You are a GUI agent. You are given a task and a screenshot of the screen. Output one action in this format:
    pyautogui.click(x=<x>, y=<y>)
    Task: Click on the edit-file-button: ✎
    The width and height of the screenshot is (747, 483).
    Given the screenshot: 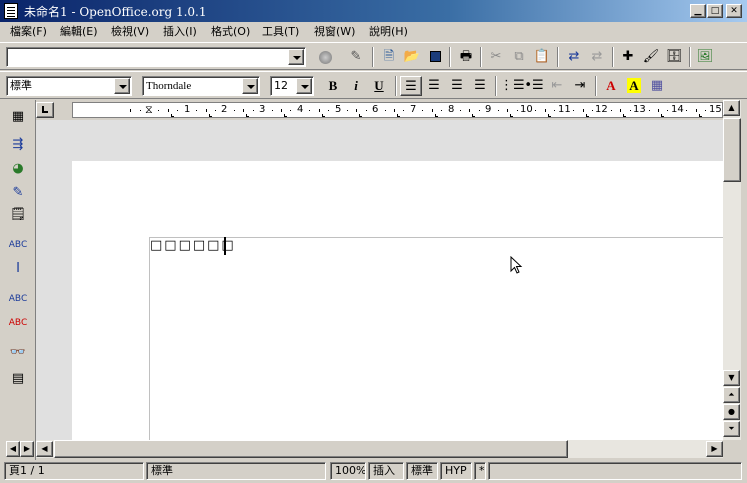 What is the action you would take?
    pyautogui.click(x=356, y=57)
    